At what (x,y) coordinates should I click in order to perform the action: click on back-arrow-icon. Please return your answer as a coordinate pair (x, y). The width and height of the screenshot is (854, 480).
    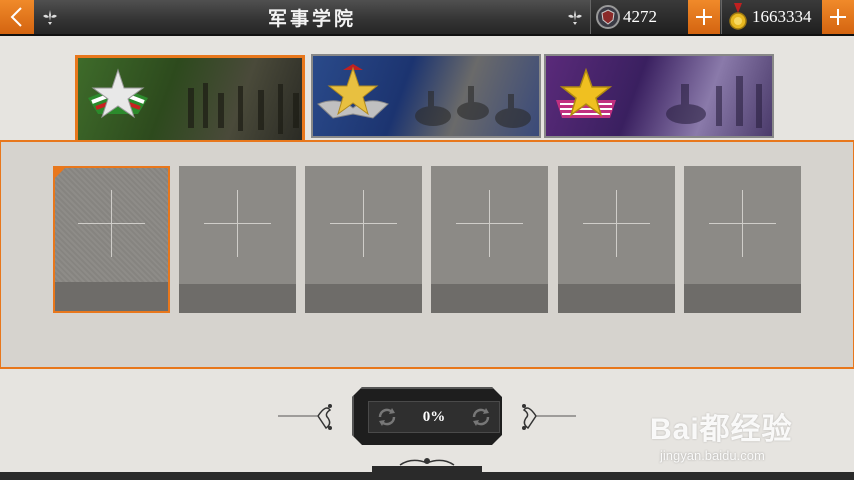
    Looking at the image, I should click on (16, 17).